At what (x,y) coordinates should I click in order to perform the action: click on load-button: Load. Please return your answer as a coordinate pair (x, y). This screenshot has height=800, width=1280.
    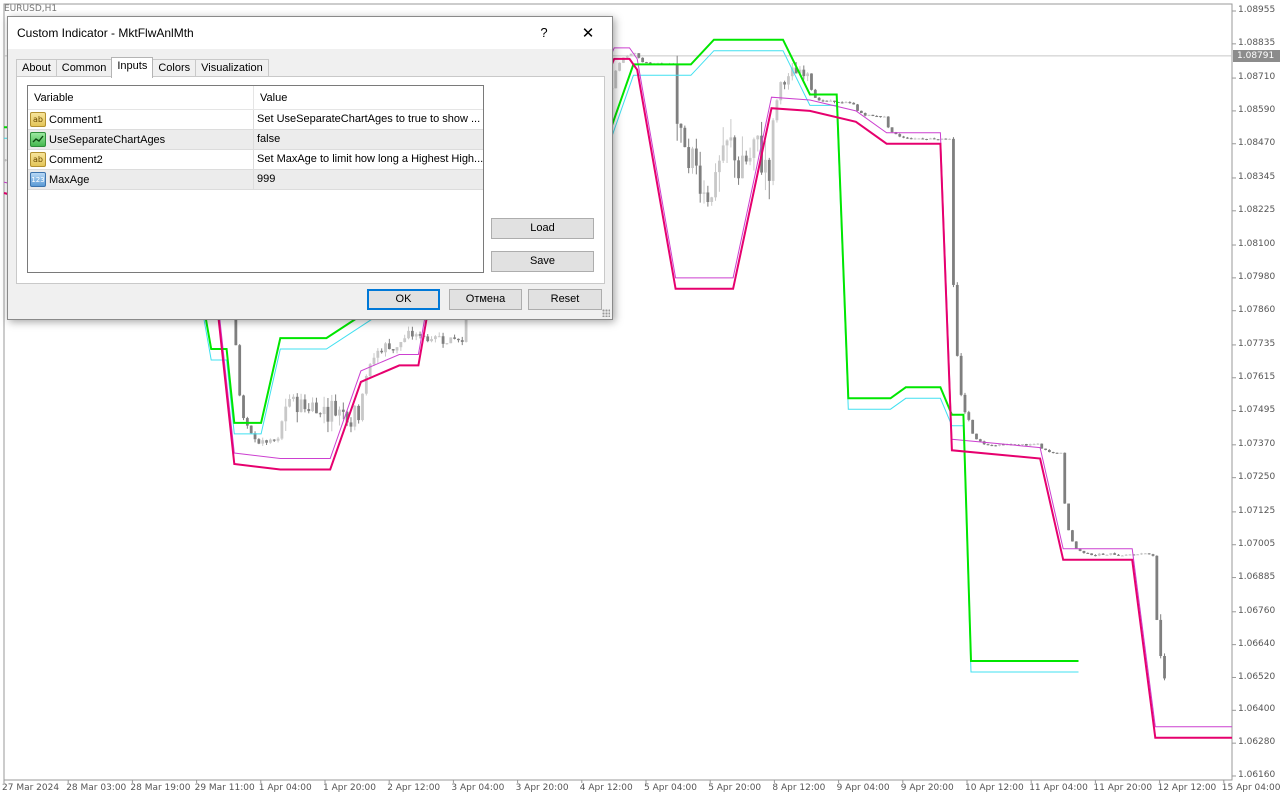
    Looking at the image, I should click on (542, 228).